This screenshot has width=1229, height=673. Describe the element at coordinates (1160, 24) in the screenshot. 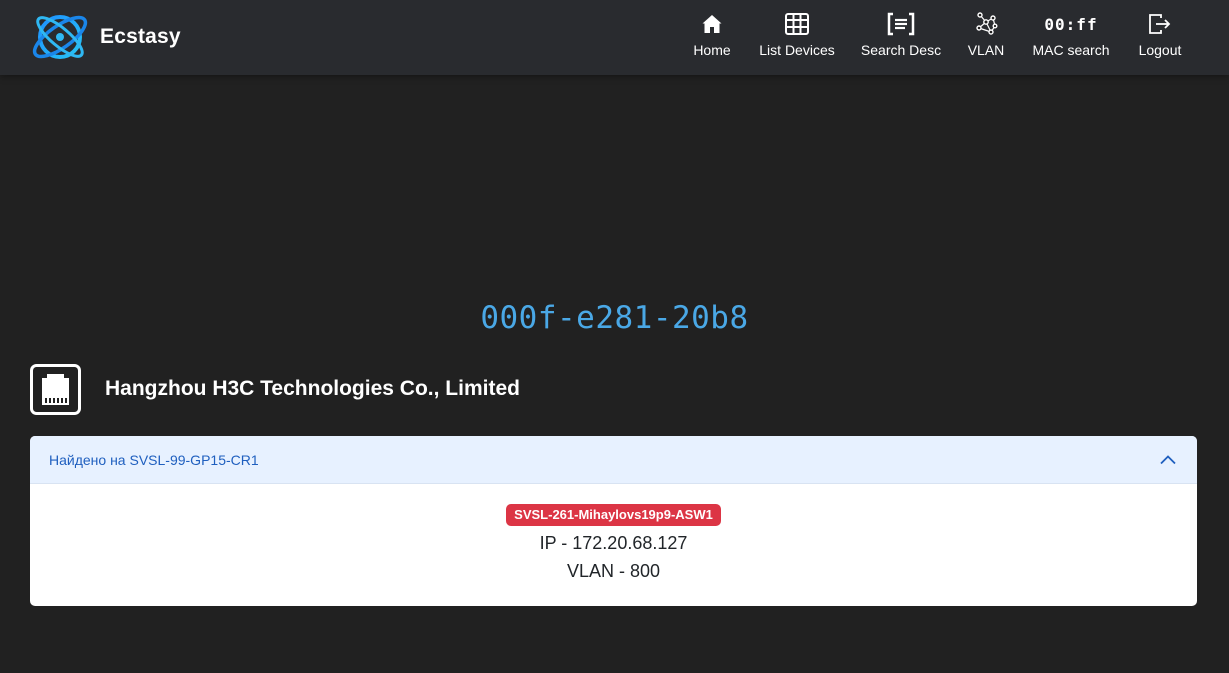

I see `logout-icon` at that location.